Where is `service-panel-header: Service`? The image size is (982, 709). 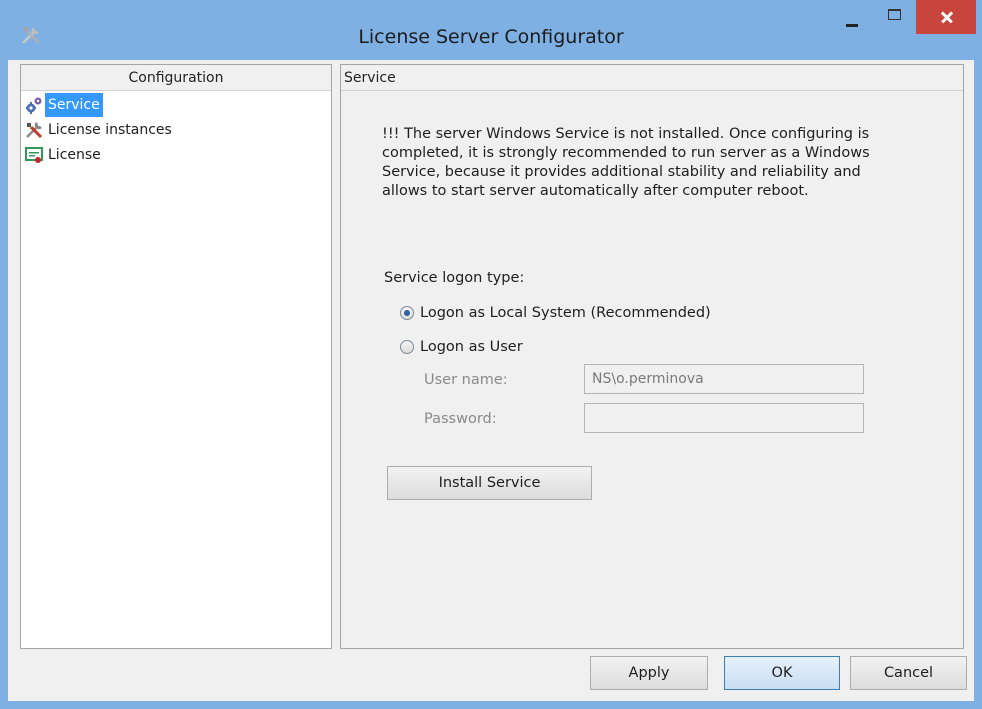
service-panel-header: Service is located at coordinates (652, 78).